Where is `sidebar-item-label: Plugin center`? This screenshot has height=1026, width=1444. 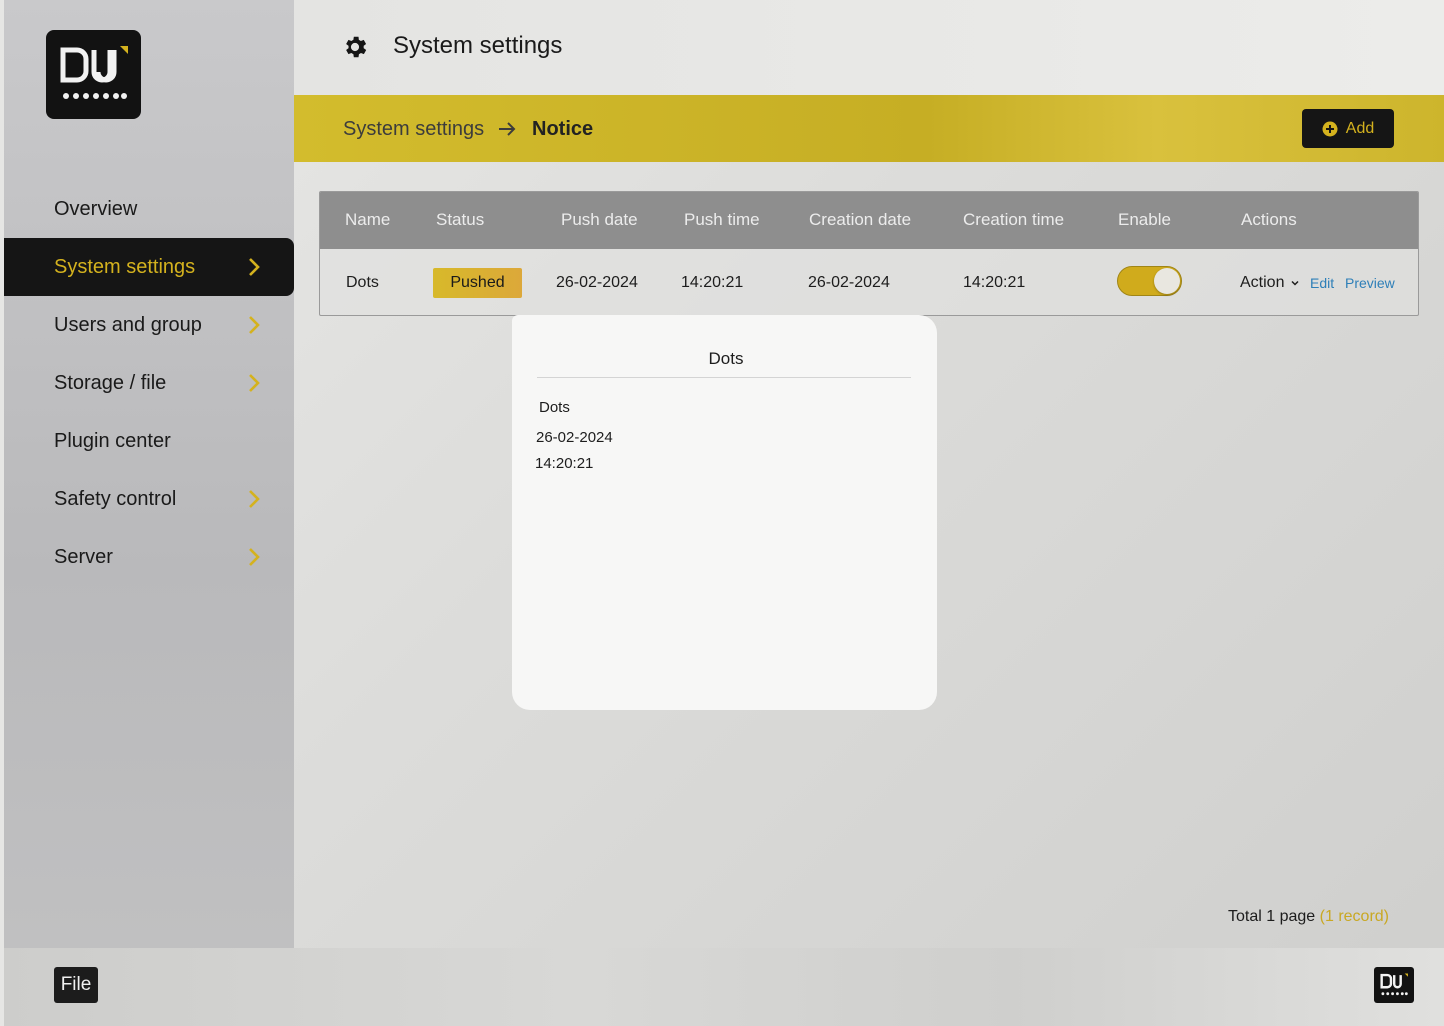 sidebar-item-label: Plugin center is located at coordinates (112, 440).